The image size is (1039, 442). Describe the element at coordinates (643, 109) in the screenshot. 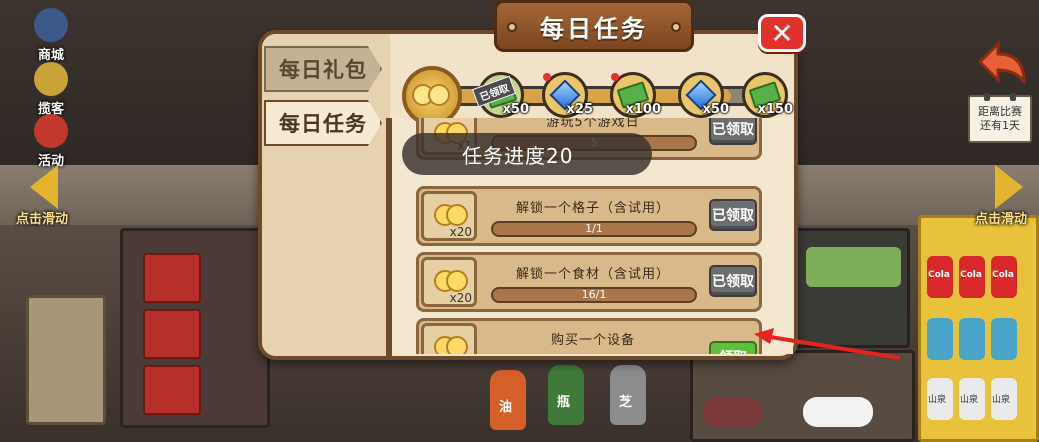

I see `reward-qty: x100` at that location.